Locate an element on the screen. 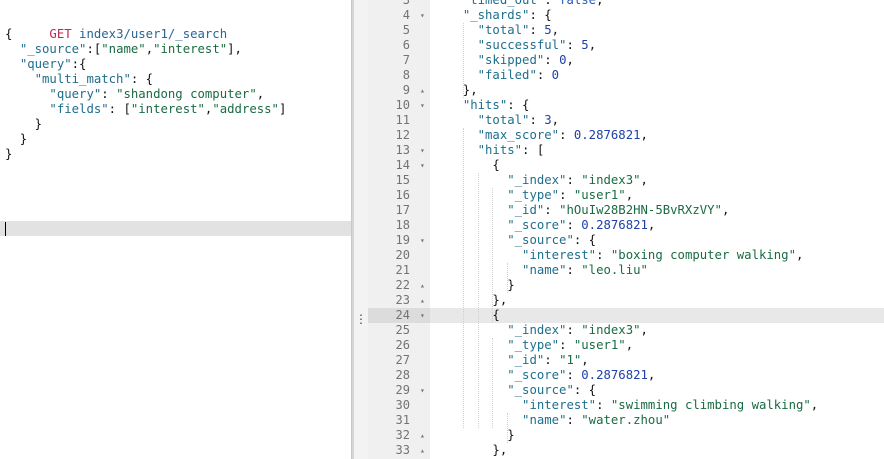 The width and height of the screenshot is (884, 459). drag-handle-icon: ⋮ is located at coordinates (361, 319).